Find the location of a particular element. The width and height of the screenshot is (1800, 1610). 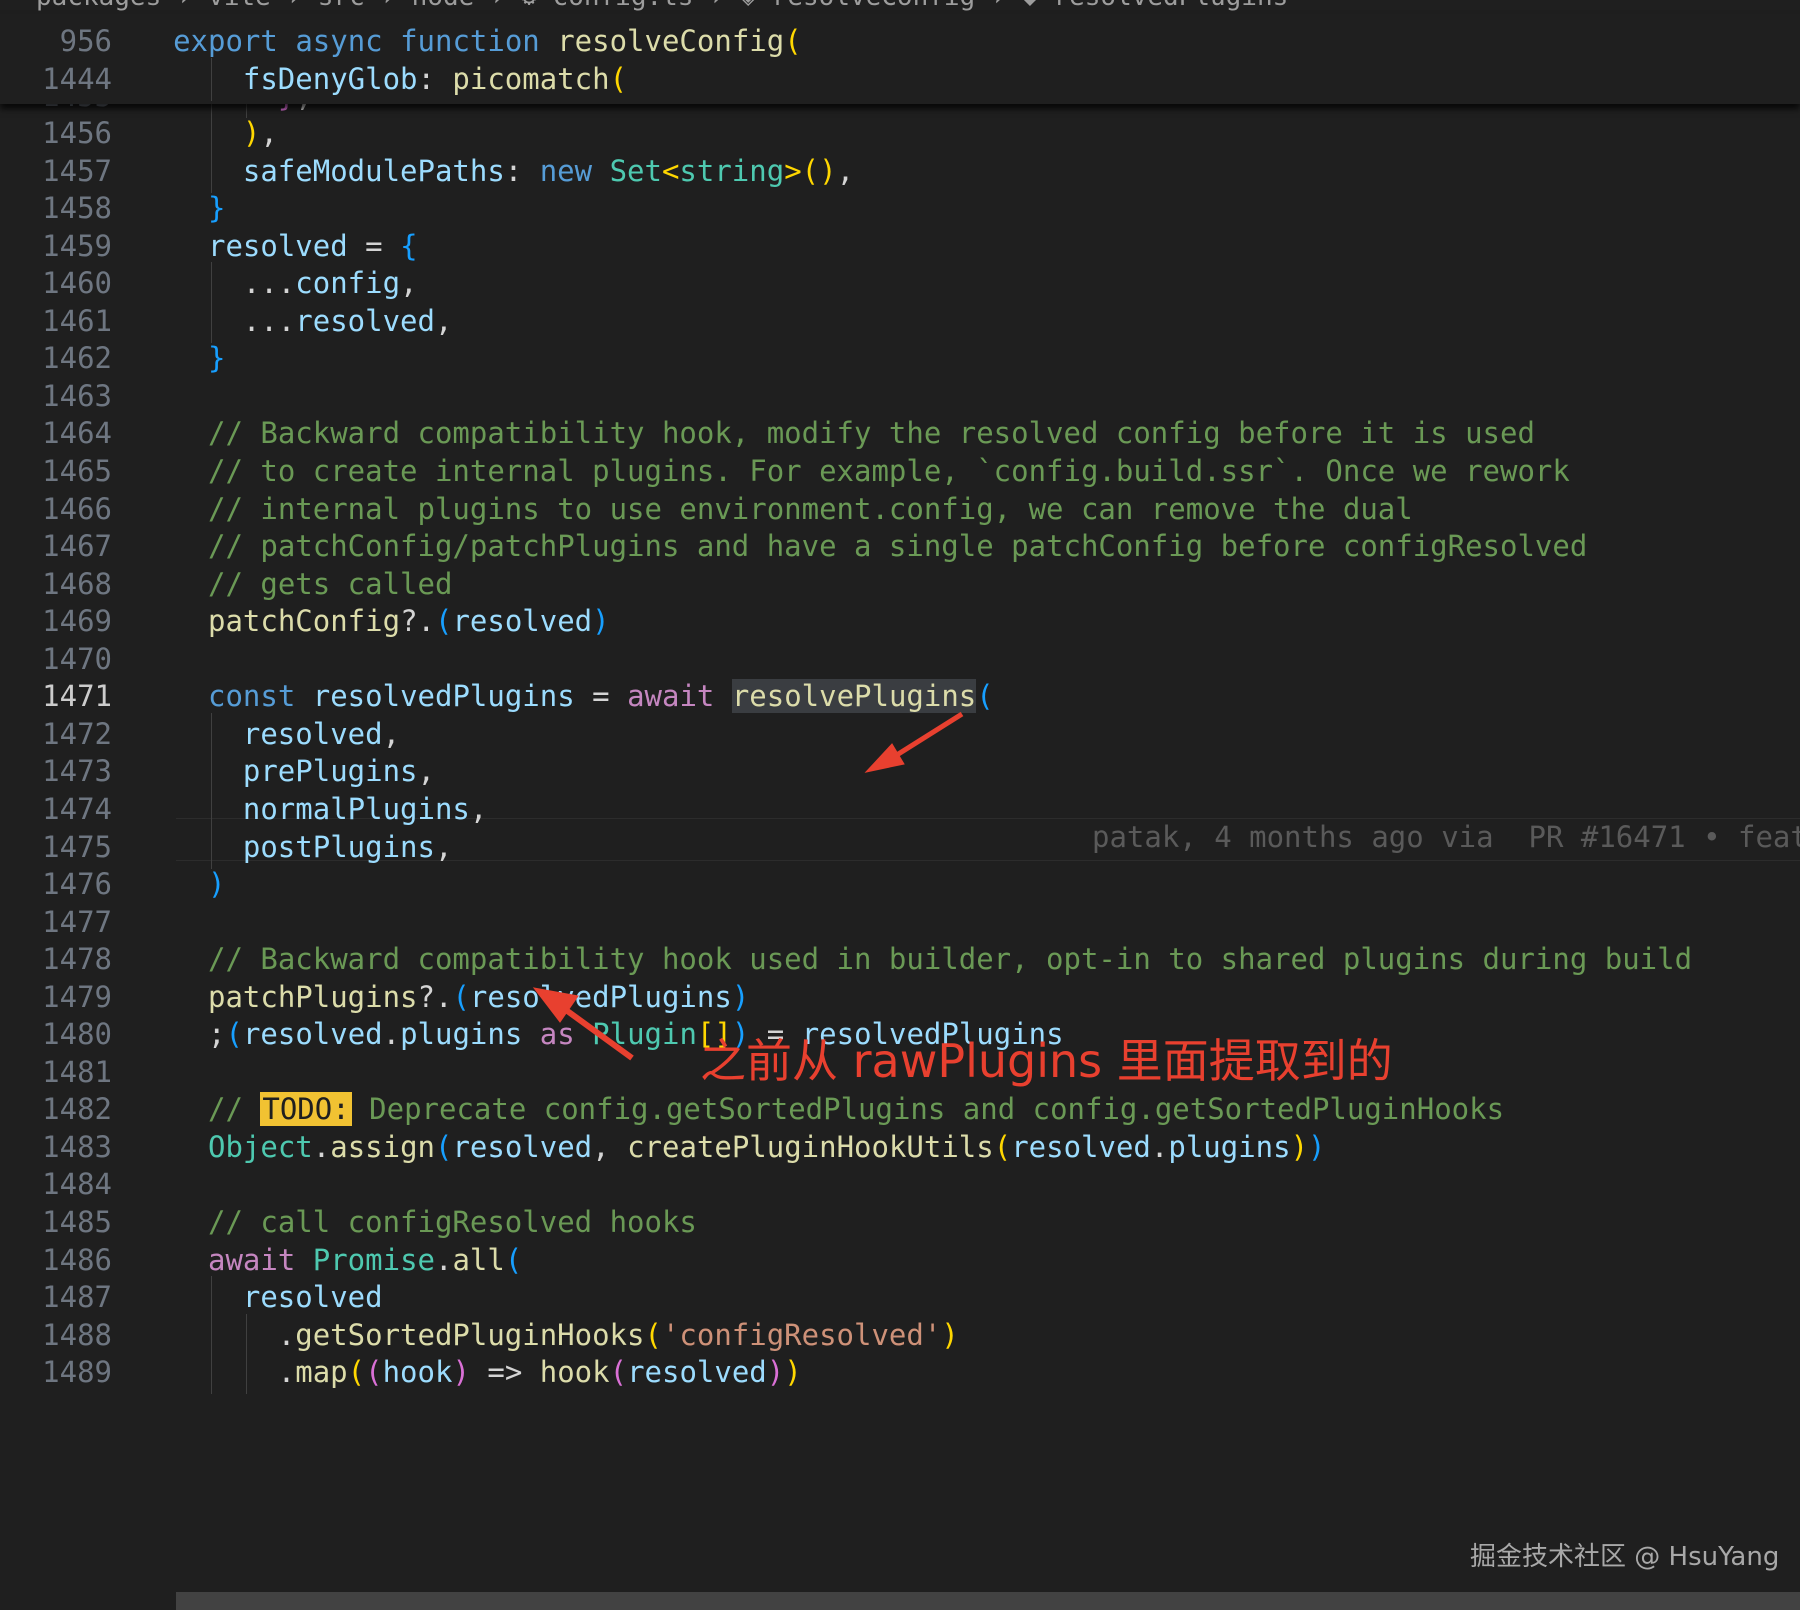

code-text: safeModulePaths: new Set<string>(), is located at coordinates (548, 171).